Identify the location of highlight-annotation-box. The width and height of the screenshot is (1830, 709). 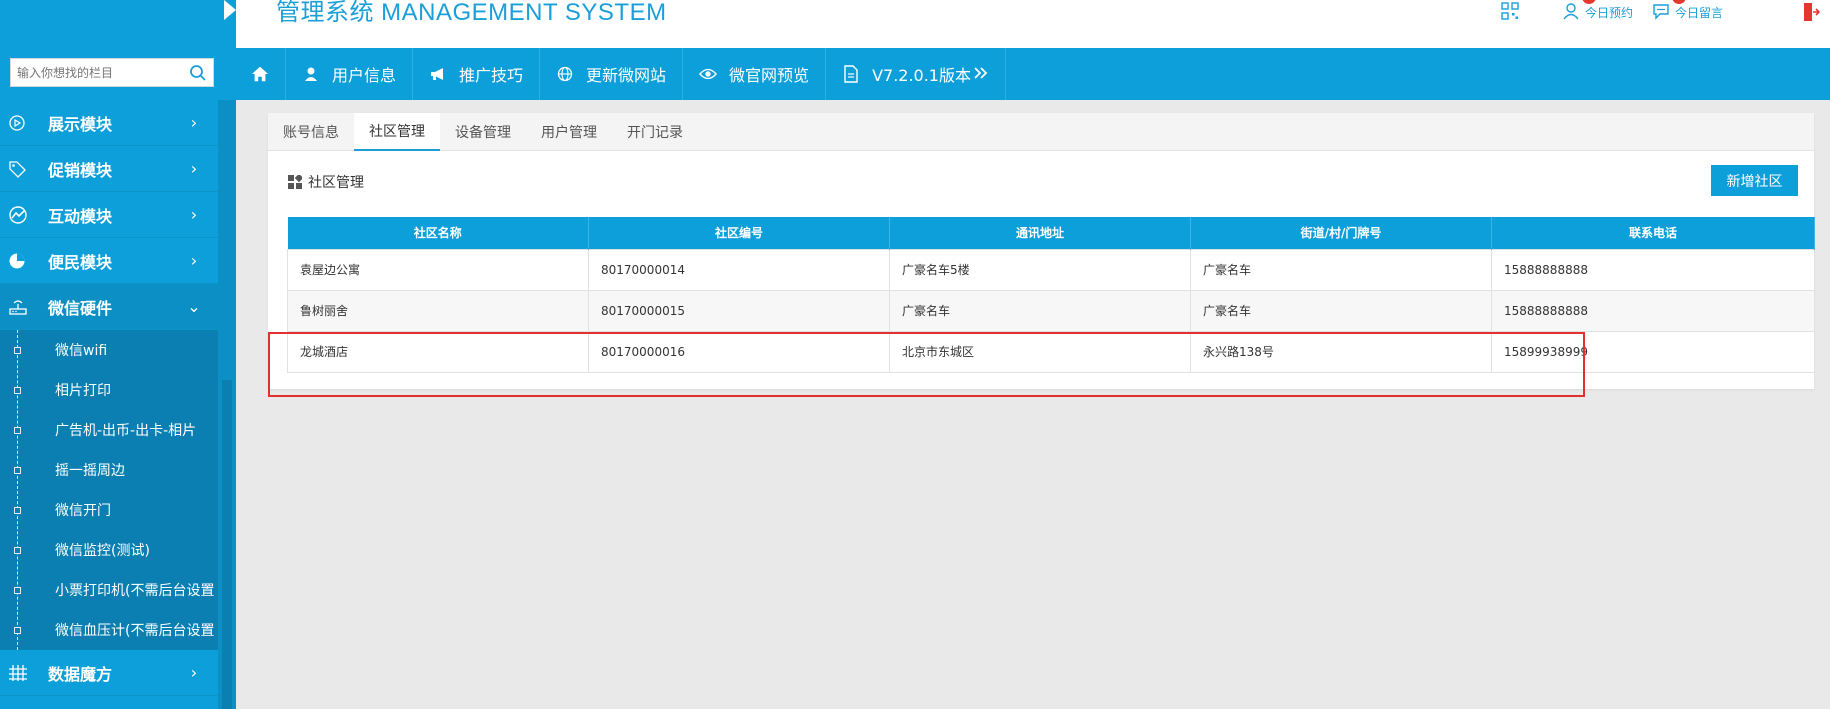
(926, 364).